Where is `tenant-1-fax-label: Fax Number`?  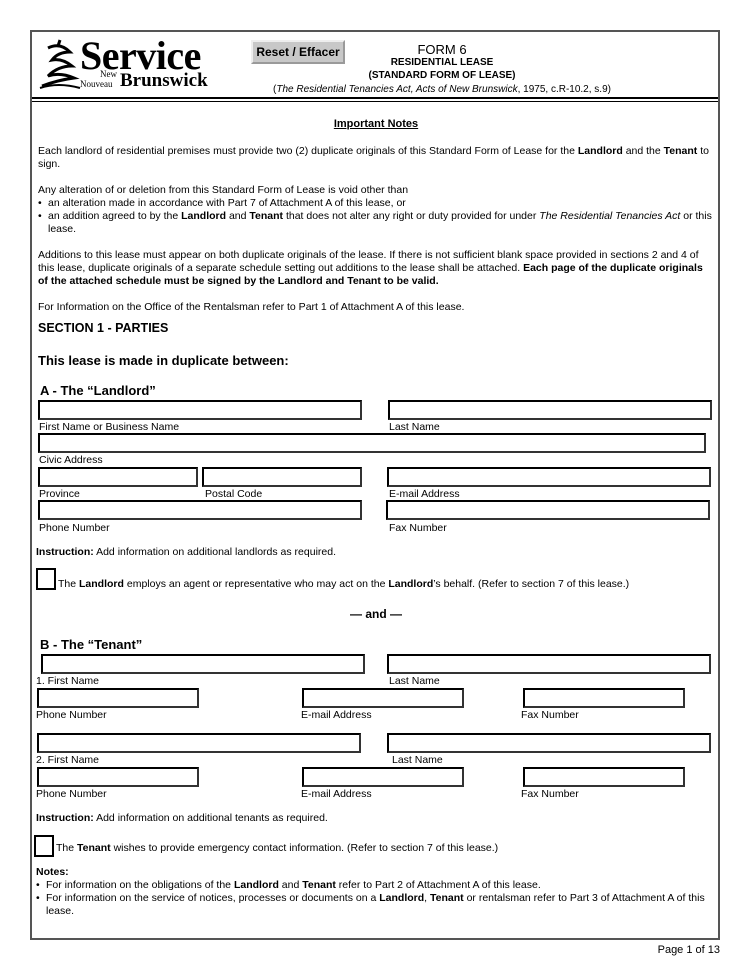
tenant-1-fax-label: Fax Number is located at coordinates (550, 715).